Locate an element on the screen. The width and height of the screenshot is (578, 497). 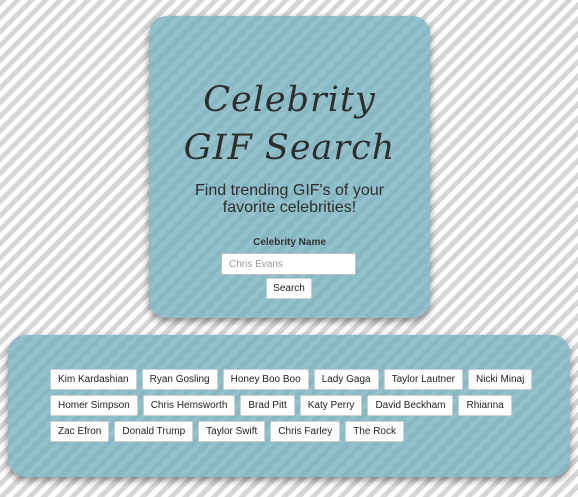
celebrity-button: Lady Gaga is located at coordinates (346, 379).